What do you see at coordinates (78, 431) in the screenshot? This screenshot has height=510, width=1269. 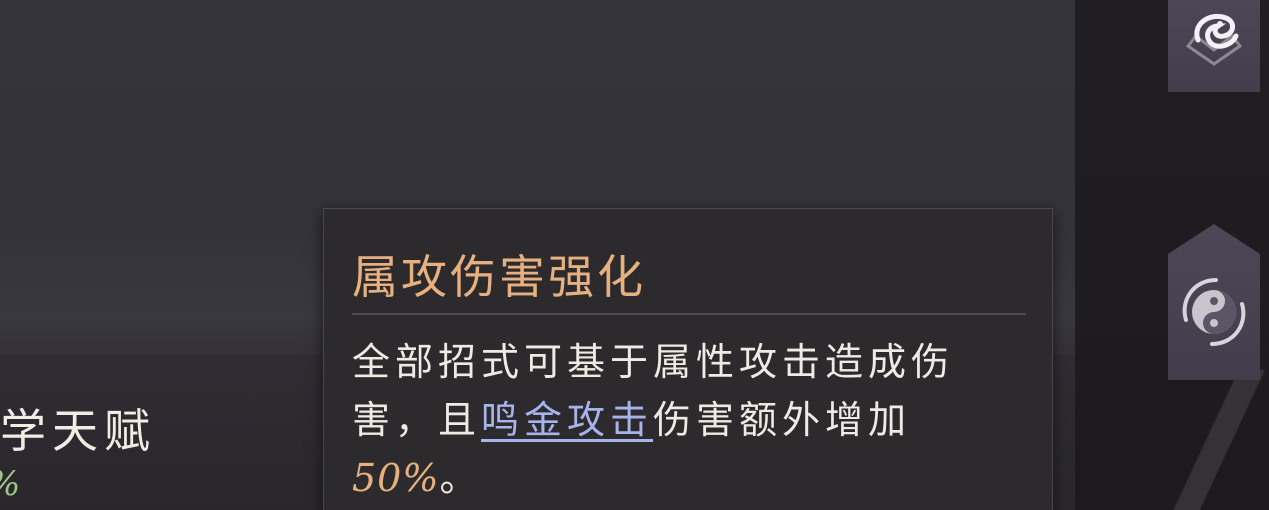 I see `talent-title: 学天赋` at bounding box center [78, 431].